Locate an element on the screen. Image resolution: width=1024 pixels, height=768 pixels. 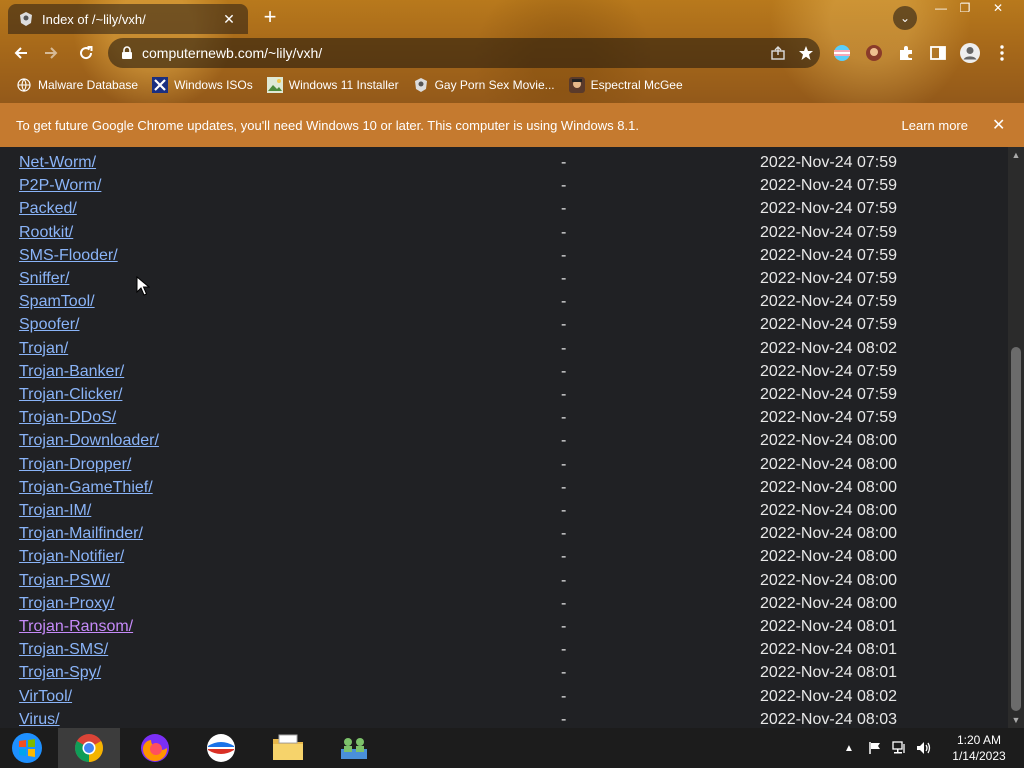
listing-link: Trojan-PSW/ is located at coordinates (64, 581).